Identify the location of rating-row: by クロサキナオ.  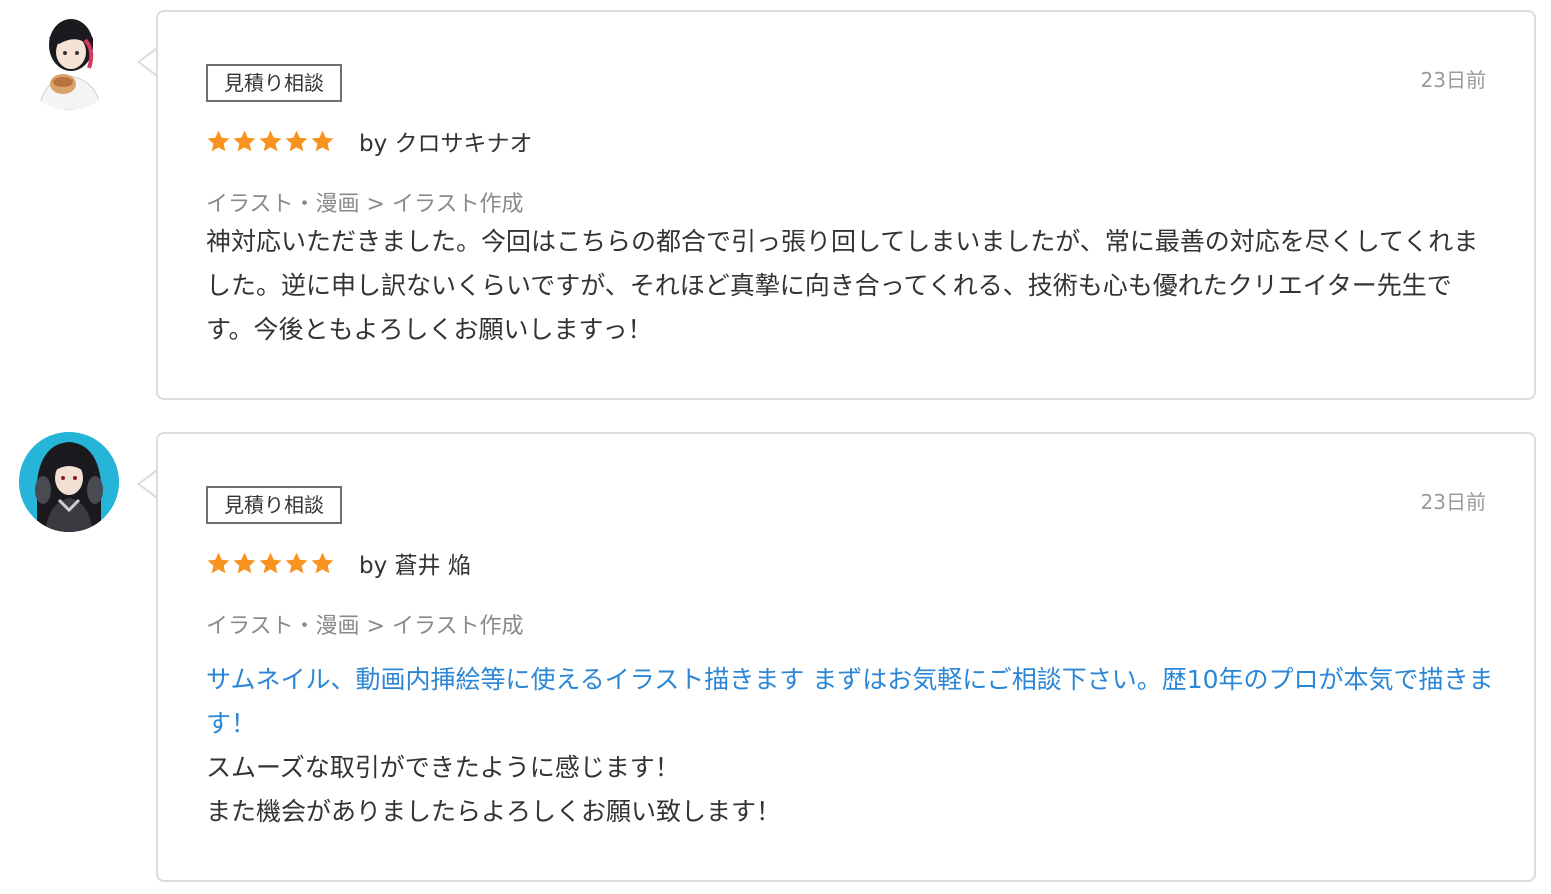
(369, 141).